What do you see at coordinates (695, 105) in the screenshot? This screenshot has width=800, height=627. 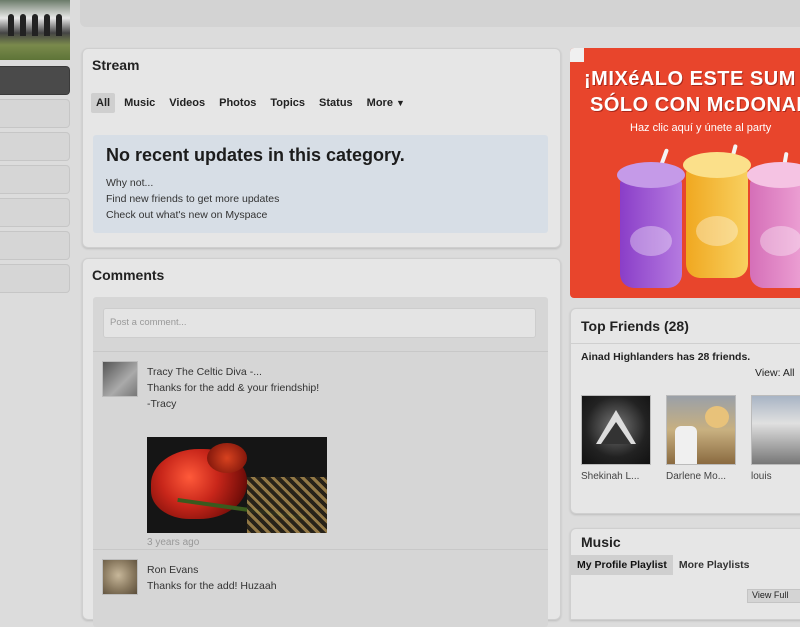 I see `ad-headline-2: SÓLO CON McDONAL` at bounding box center [695, 105].